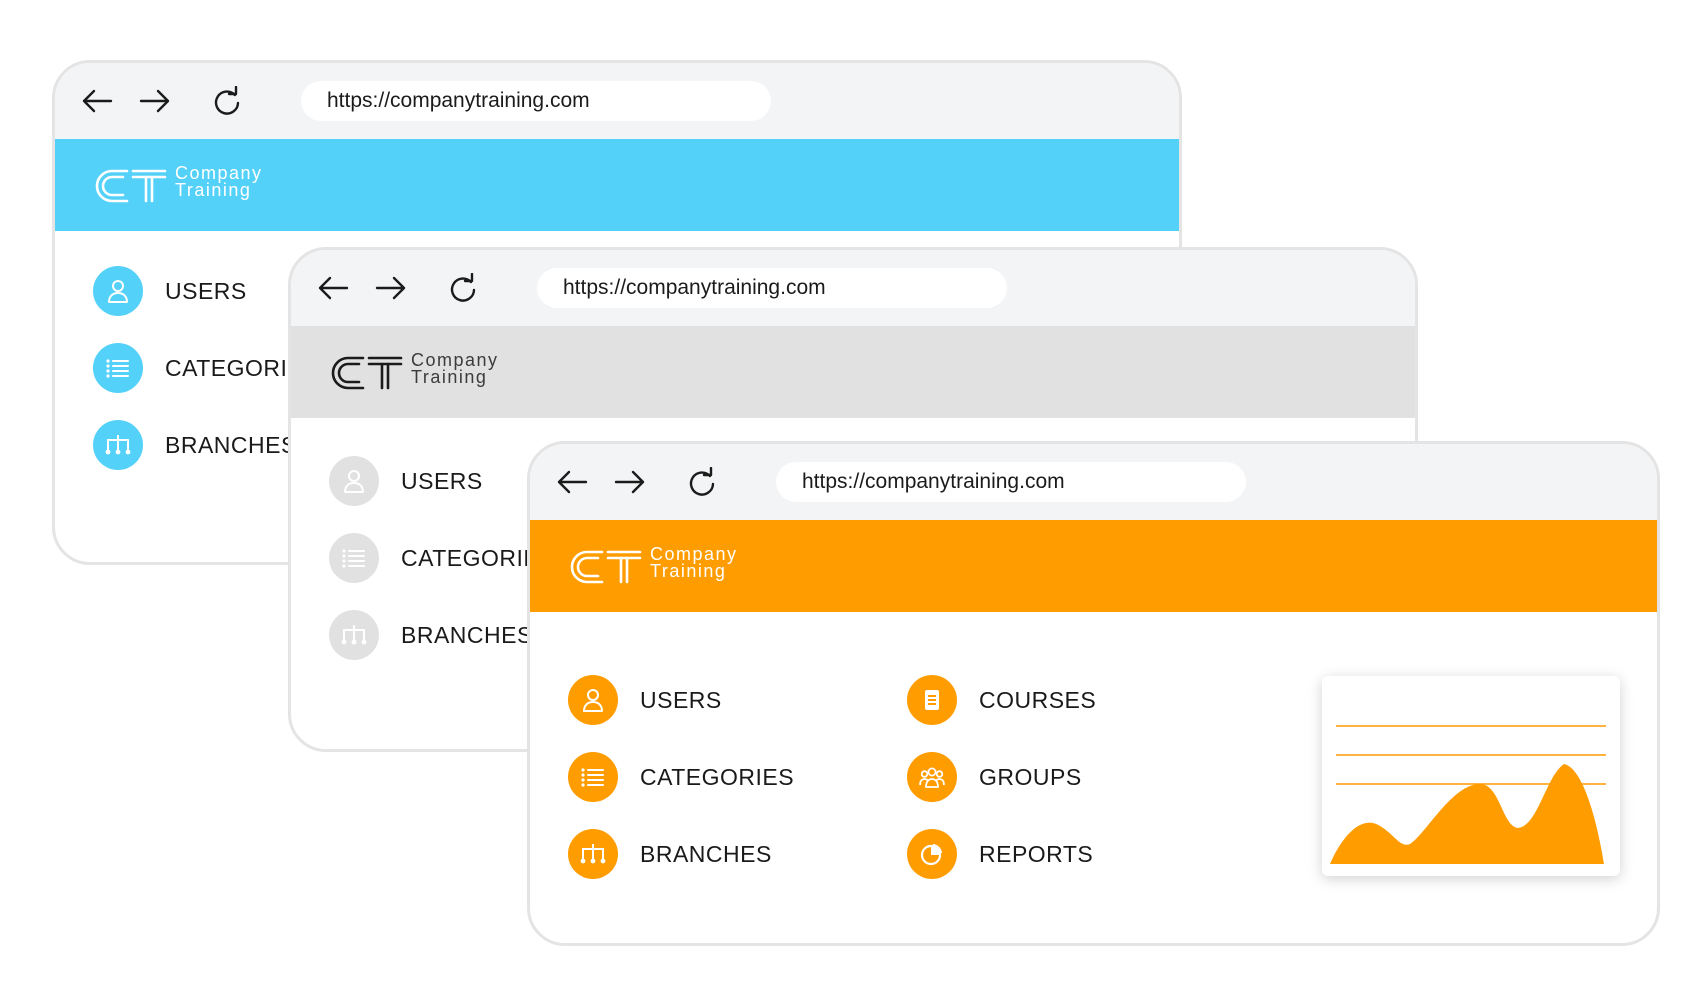 This screenshot has height=1000, width=1700. Describe the element at coordinates (932, 777) in the screenshot. I see `groups-icon` at that location.